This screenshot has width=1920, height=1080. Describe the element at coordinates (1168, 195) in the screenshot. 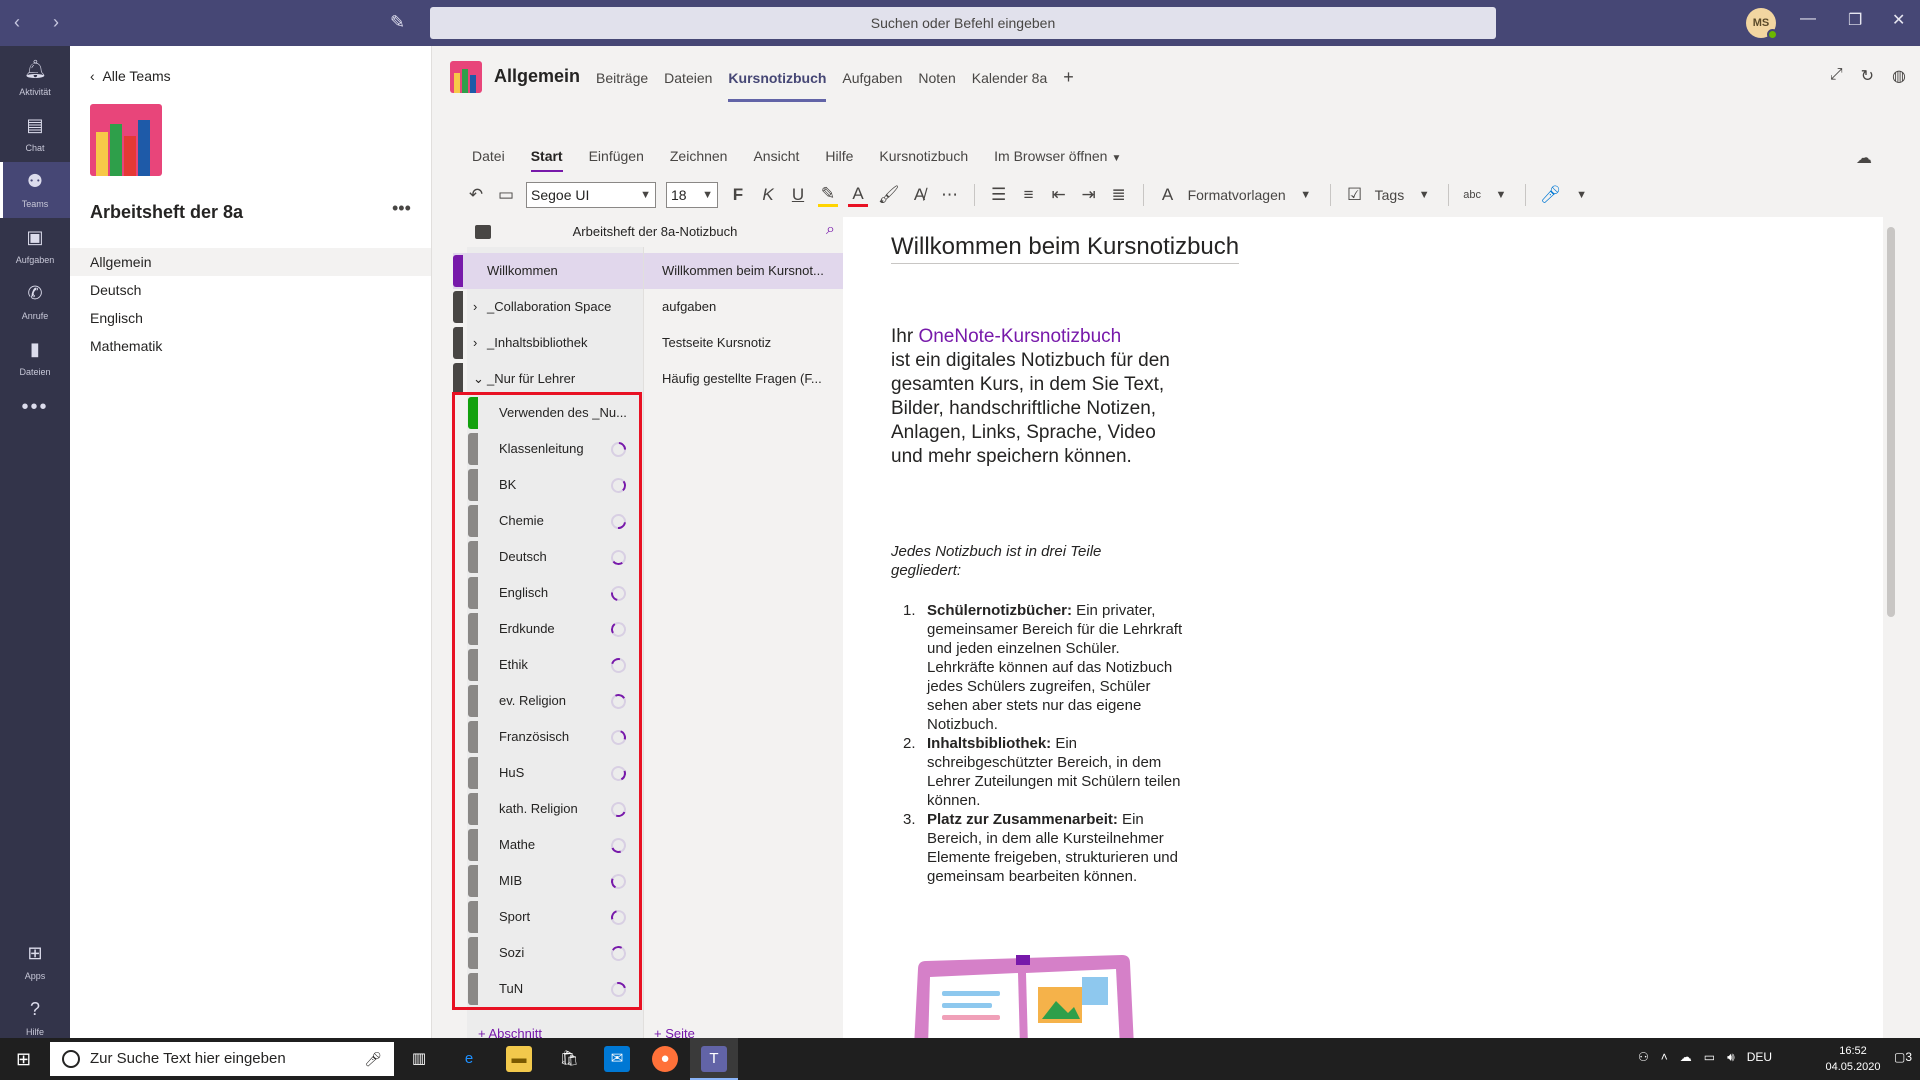

I see `styles-icon: A` at that location.